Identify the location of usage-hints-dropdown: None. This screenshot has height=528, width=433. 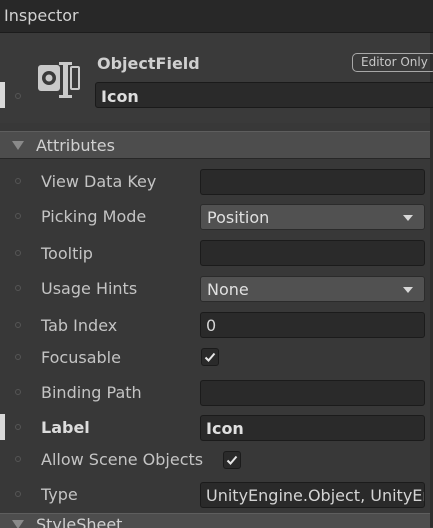
(312, 289).